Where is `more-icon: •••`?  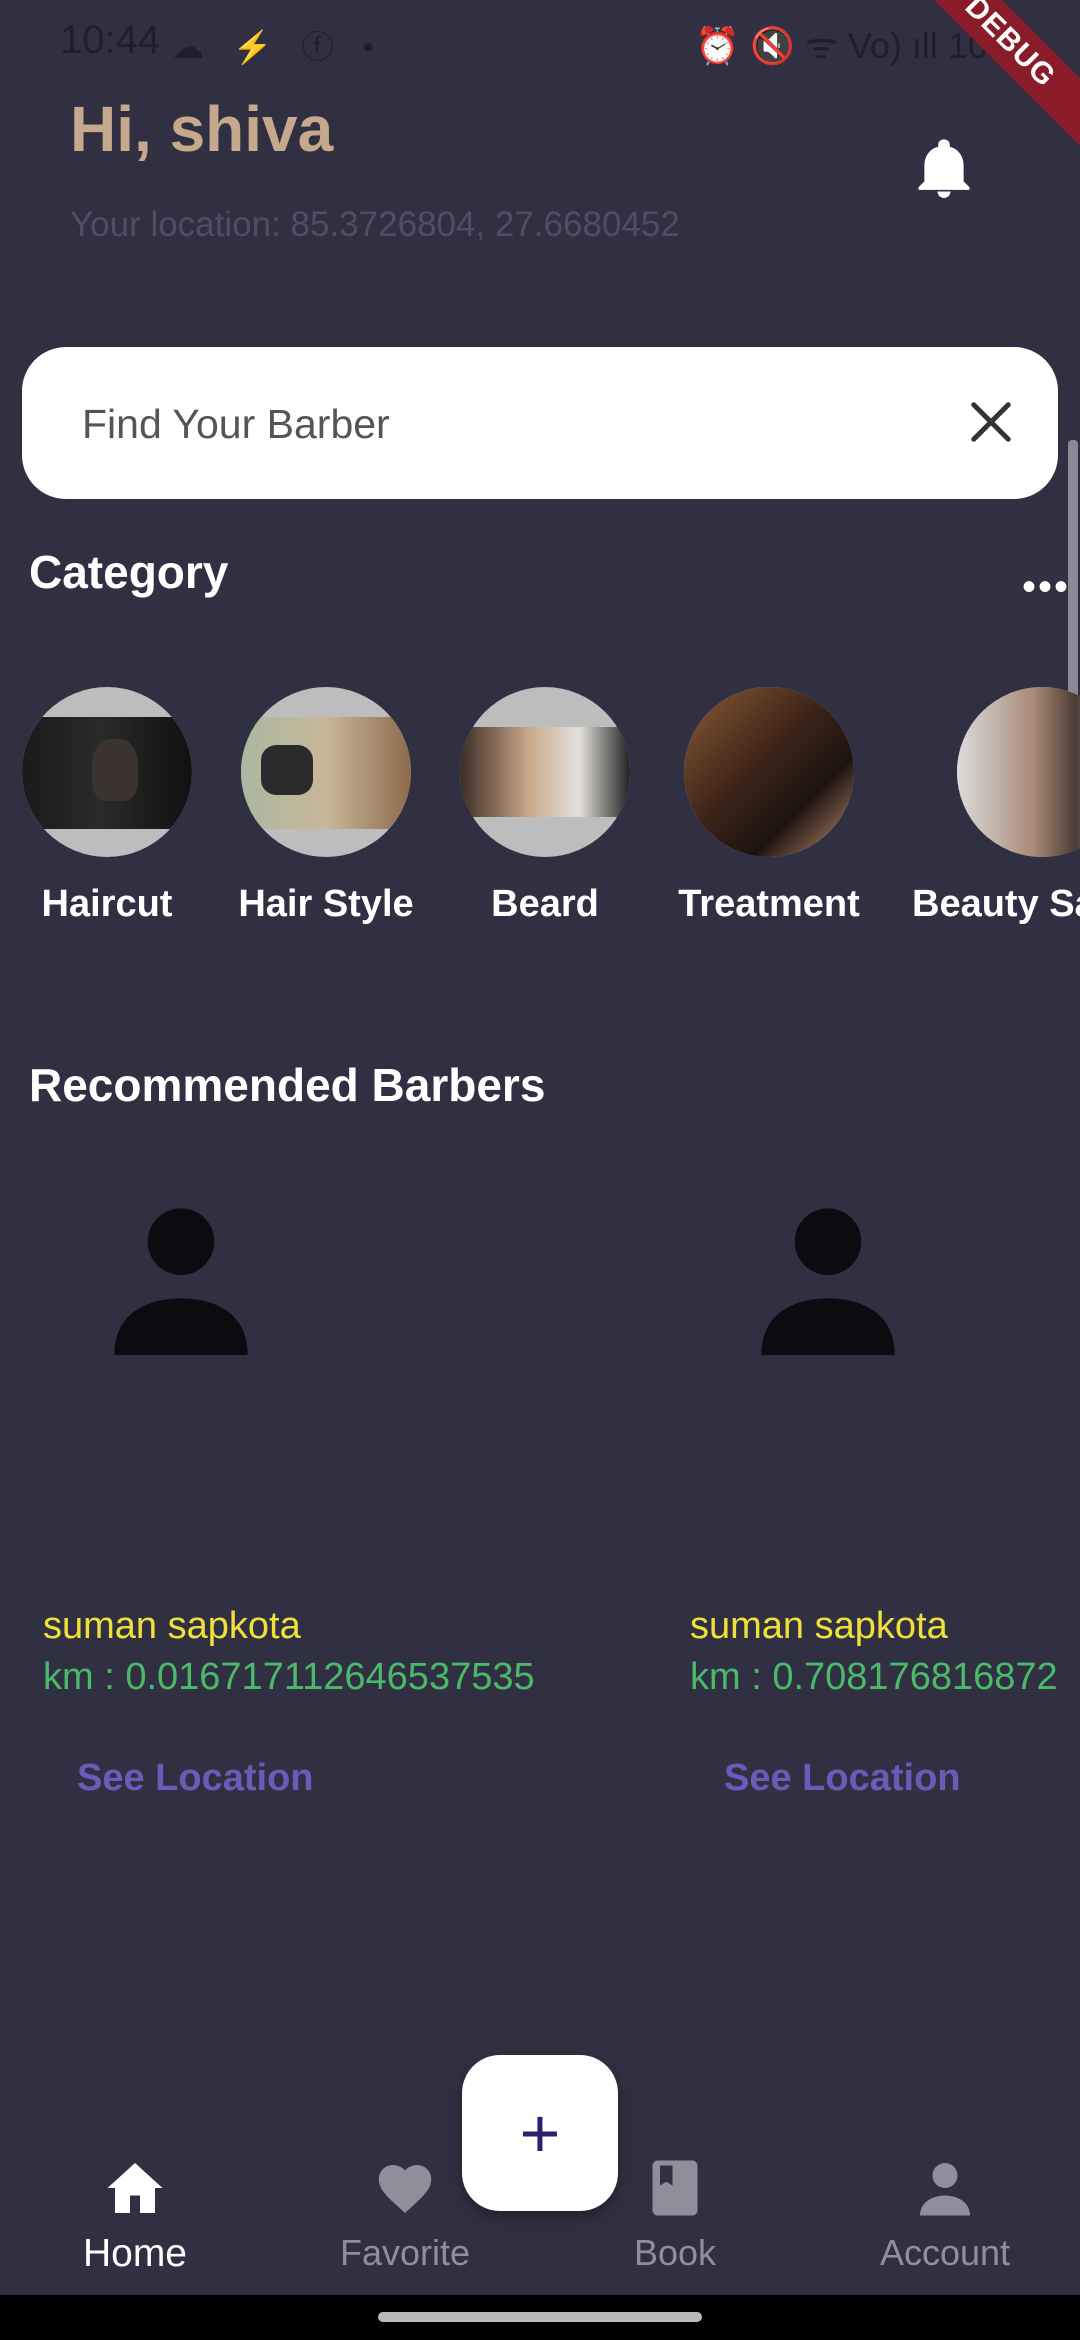 more-icon: ••• is located at coordinates (1046, 587).